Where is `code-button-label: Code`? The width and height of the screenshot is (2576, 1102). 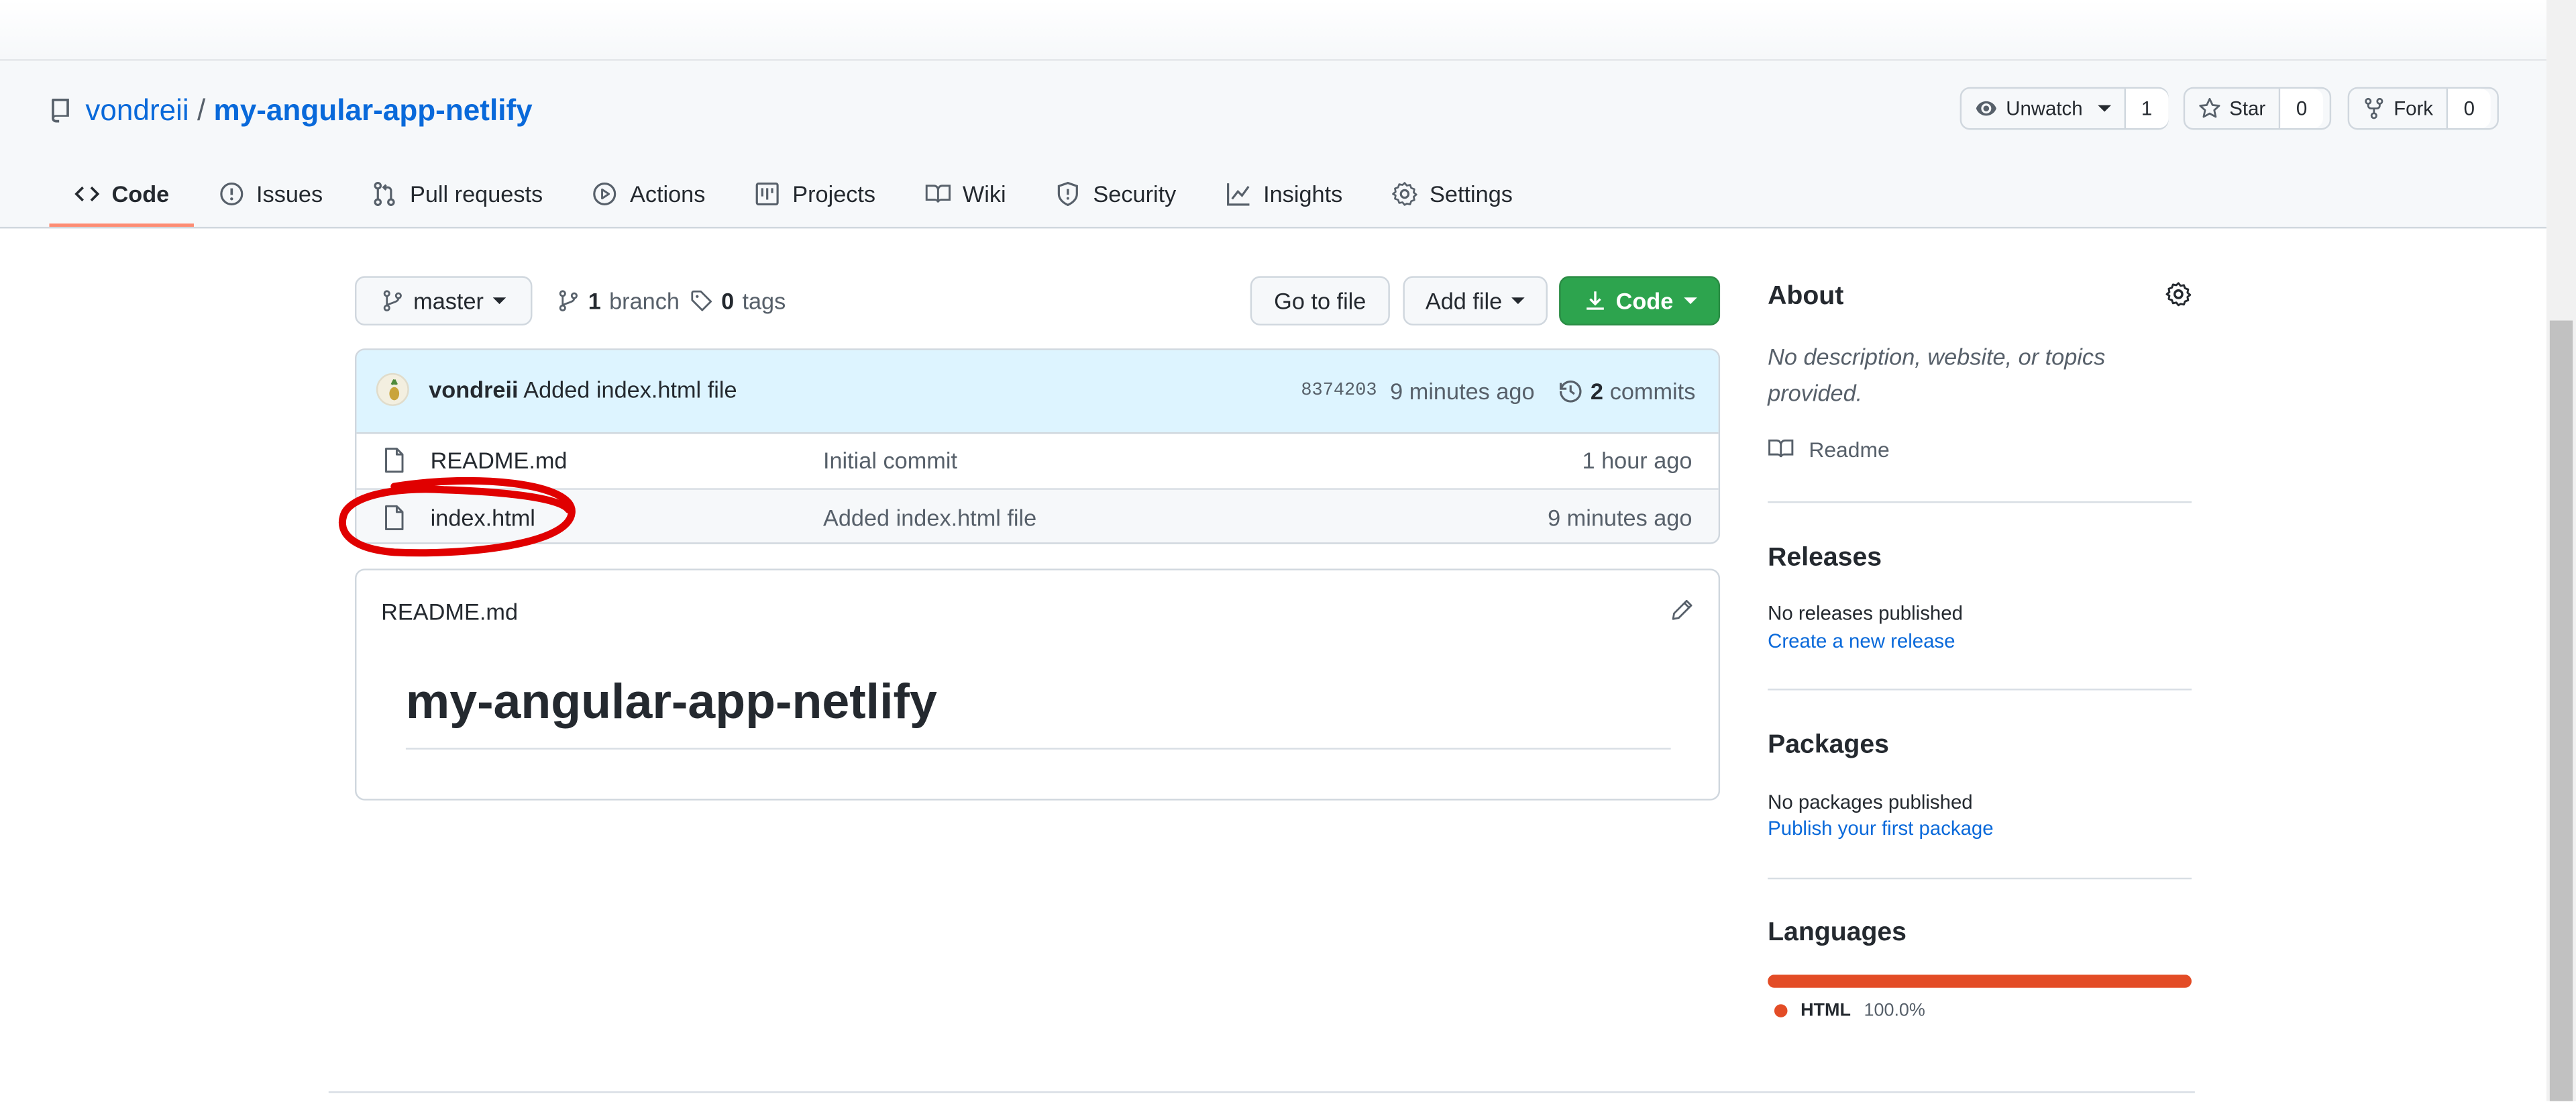 code-button-label: Code is located at coordinates (1644, 300).